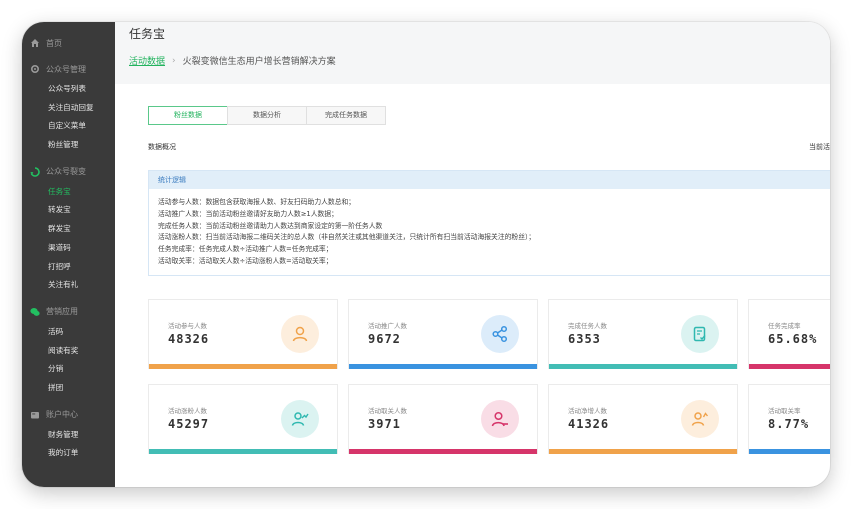  What do you see at coordinates (259, 62) in the screenshot?
I see `breadcrumb-current: 火裂变微信生态用户增长营销解决方案` at bounding box center [259, 62].